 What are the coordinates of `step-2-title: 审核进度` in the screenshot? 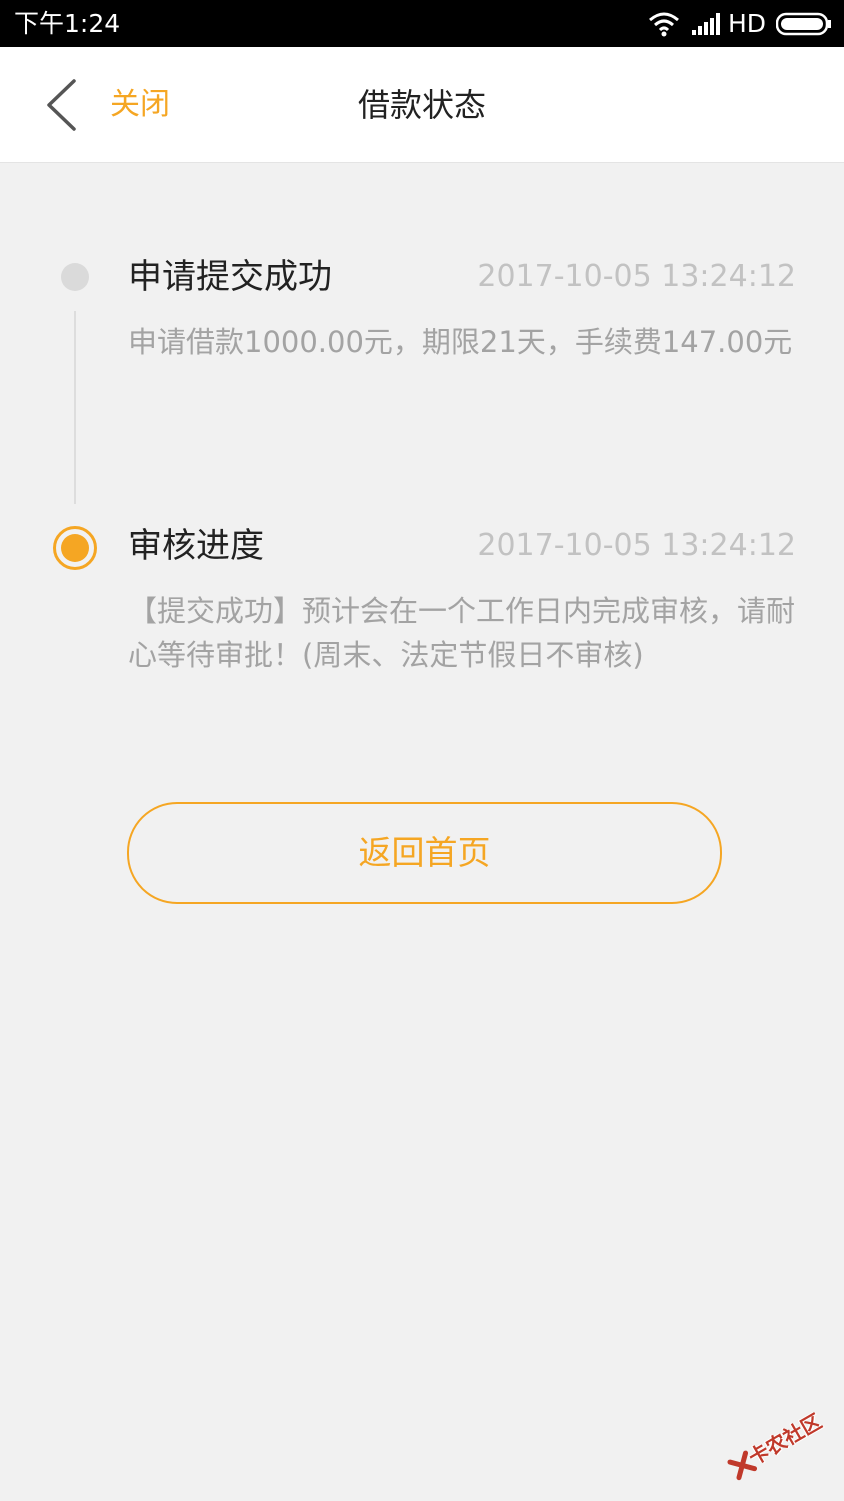 It's located at (196, 546).